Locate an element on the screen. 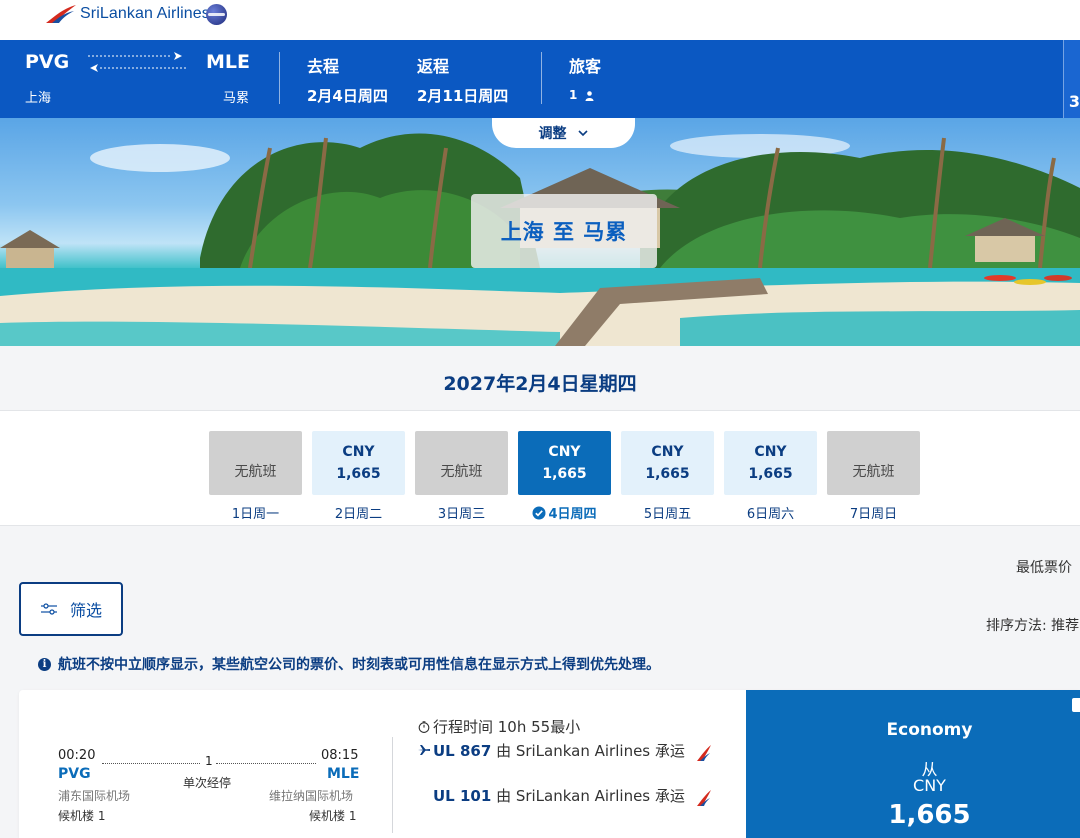 Image resolution: width=1080 pixels, height=838 pixels. return-label: 返程 is located at coordinates (433, 66).